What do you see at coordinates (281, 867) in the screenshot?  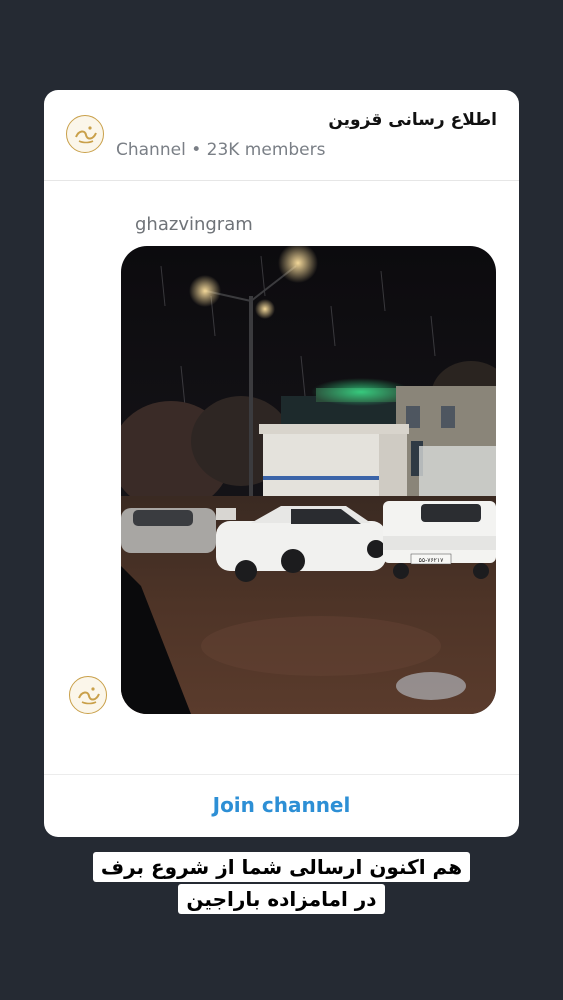 I see `caption-line-1: هم اکنون ارسالی شما از شروع برف` at bounding box center [281, 867].